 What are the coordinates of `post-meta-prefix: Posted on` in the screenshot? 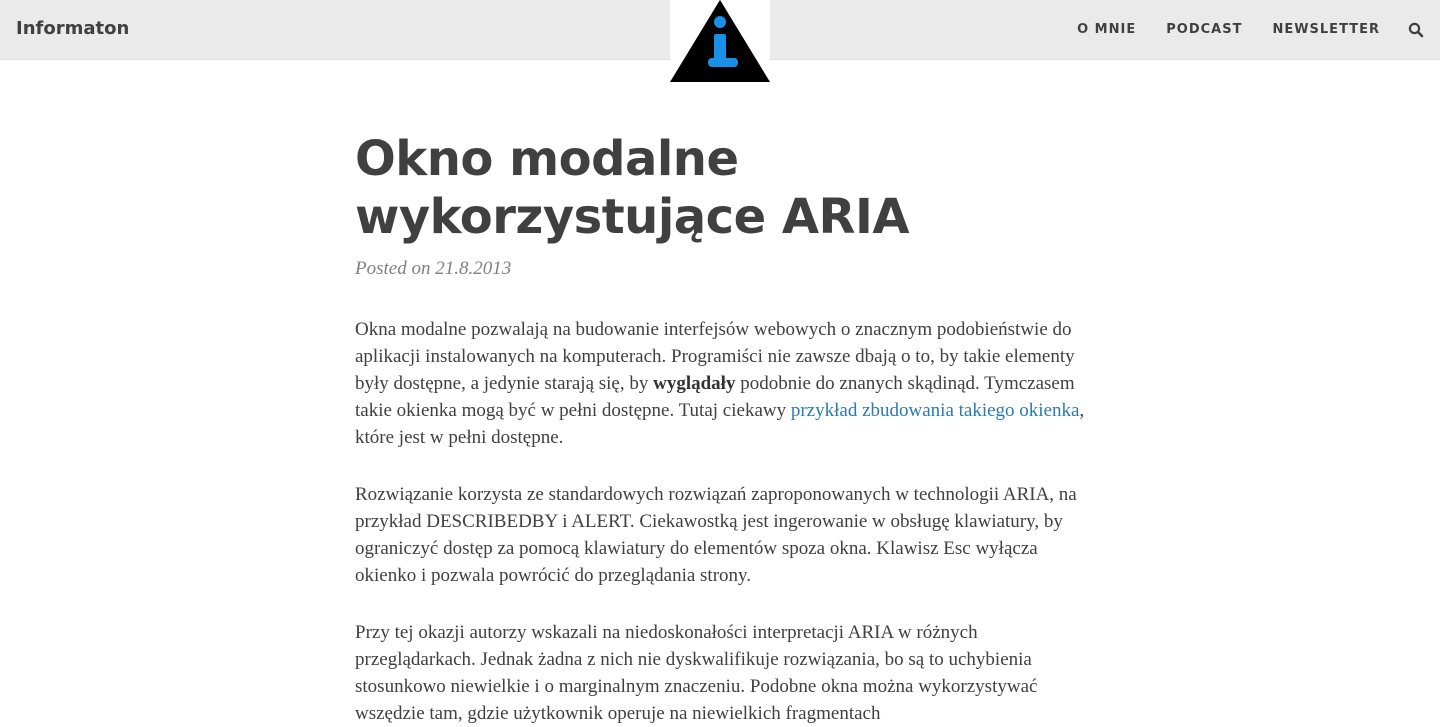 It's located at (393, 268).